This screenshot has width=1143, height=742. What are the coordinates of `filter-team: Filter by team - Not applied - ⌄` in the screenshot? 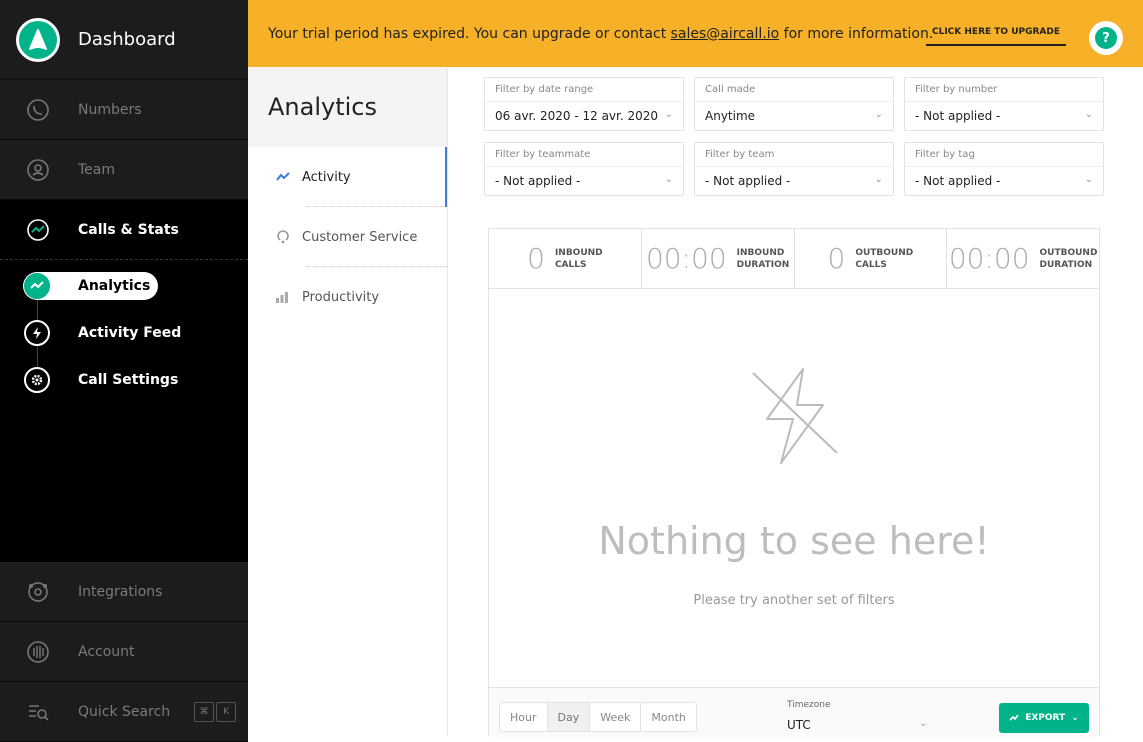 It's located at (794, 169).